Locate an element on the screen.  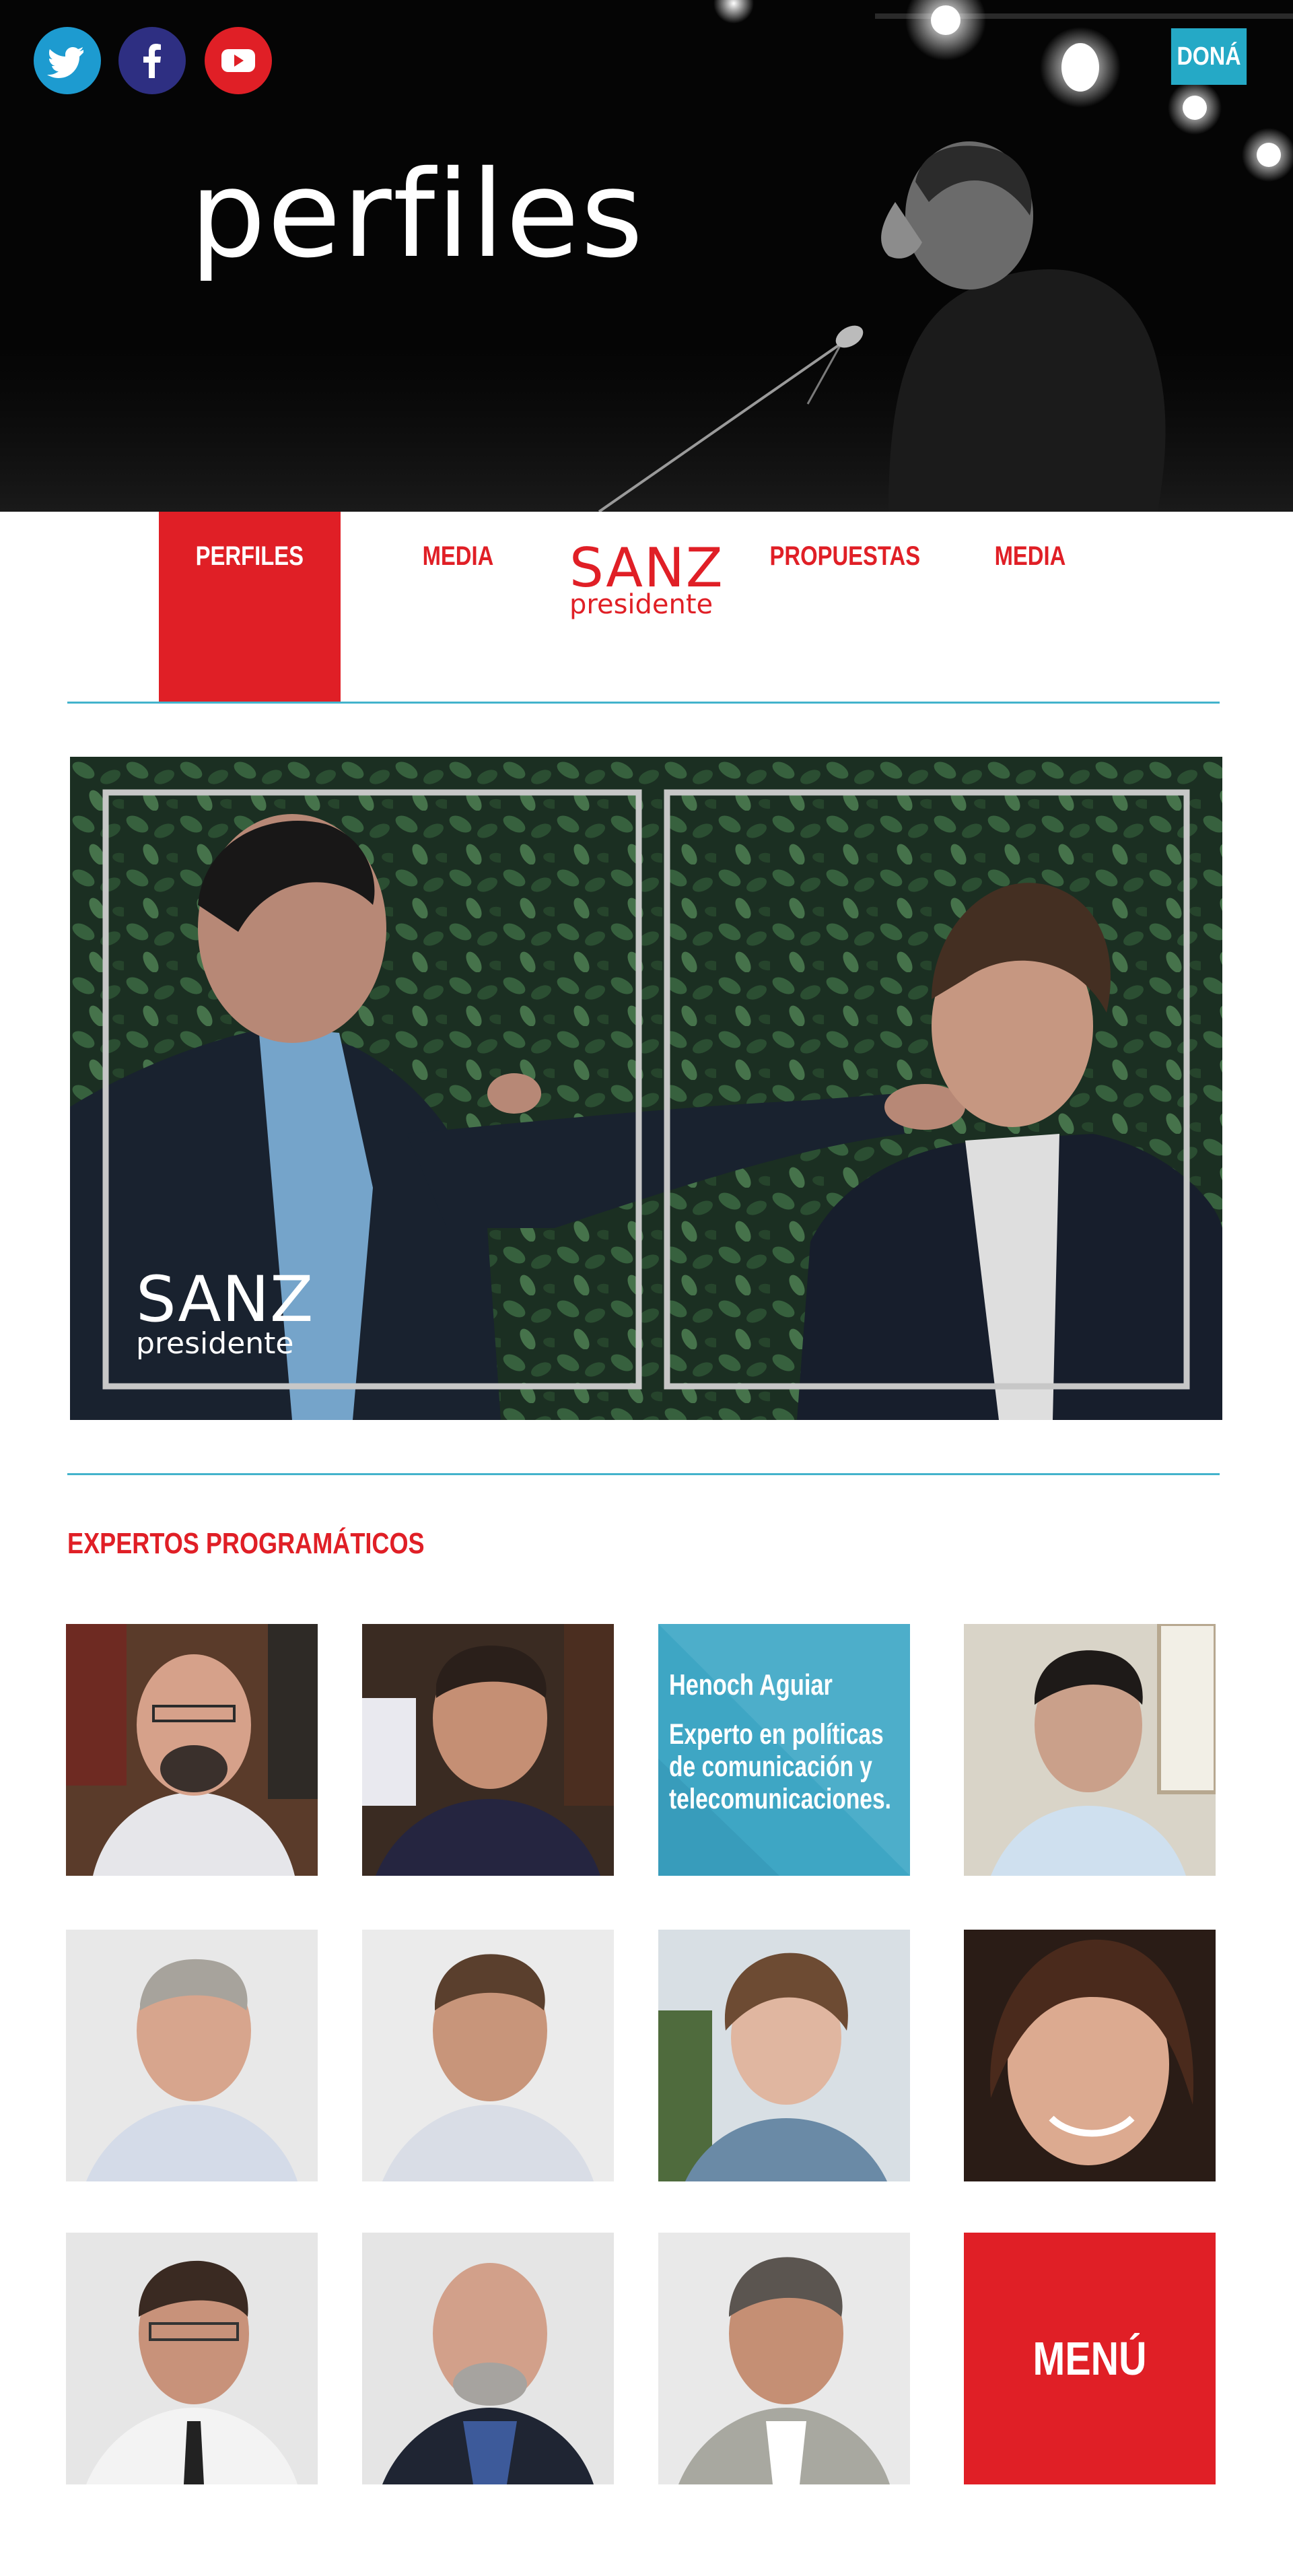
nav-item-propuestas: PROPUESTAS is located at coordinates (845, 608).